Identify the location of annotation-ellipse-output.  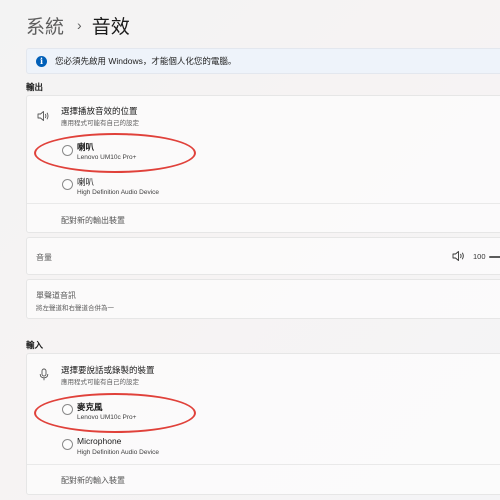
(115, 153).